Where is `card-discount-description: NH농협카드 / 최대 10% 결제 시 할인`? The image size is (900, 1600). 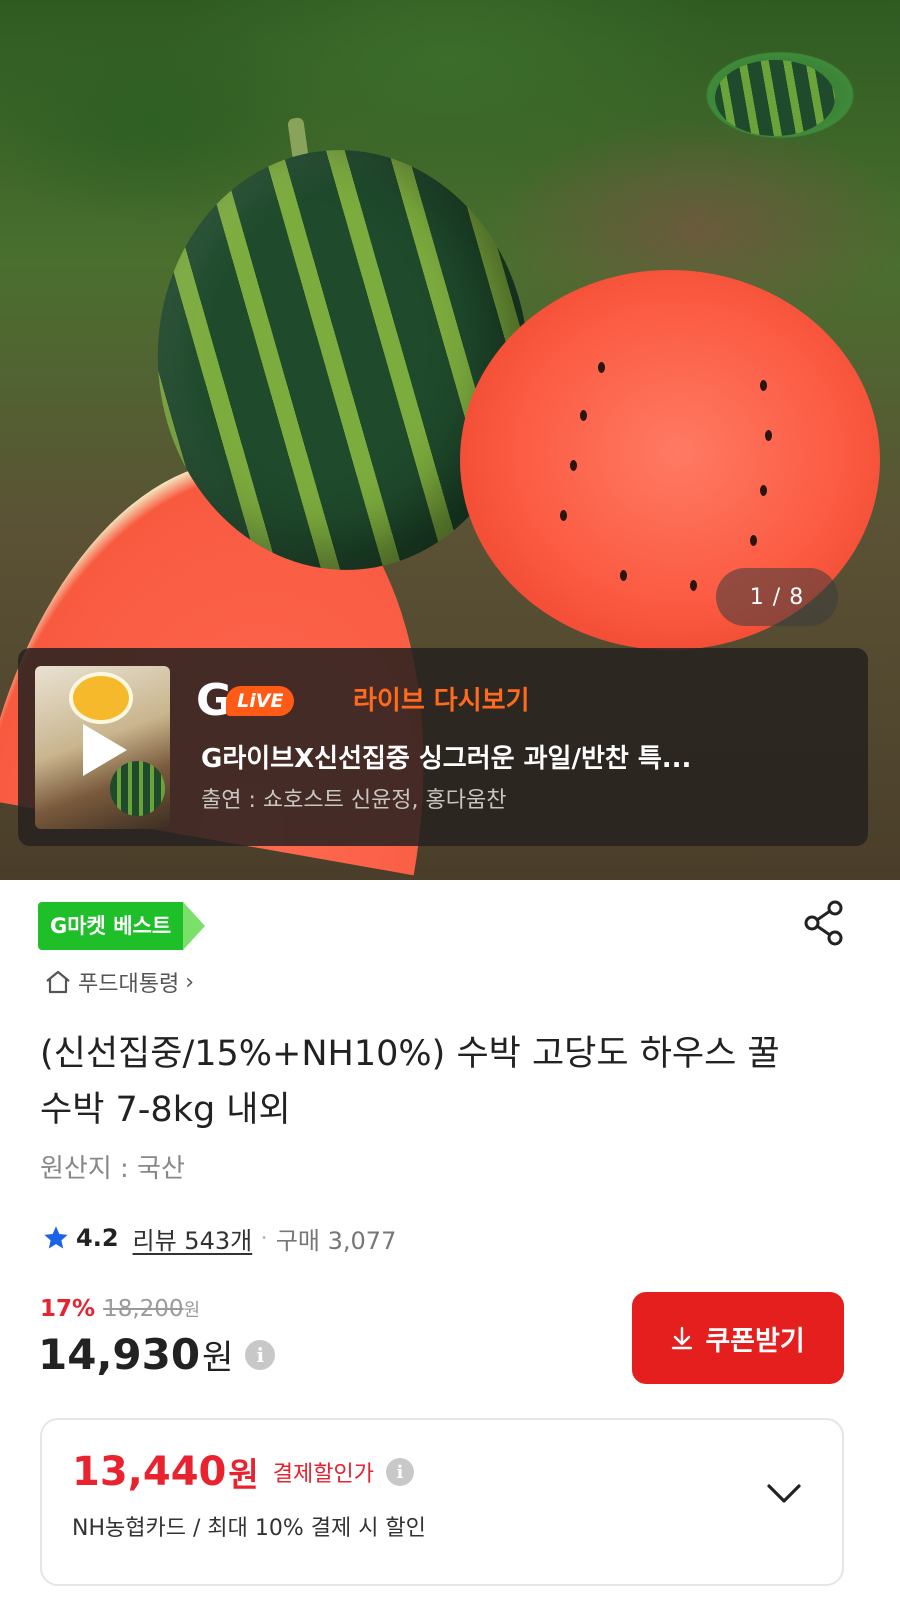 card-discount-description: NH농협카드 / 최대 10% 결제 시 할인 is located at coordinates (249, 1528).